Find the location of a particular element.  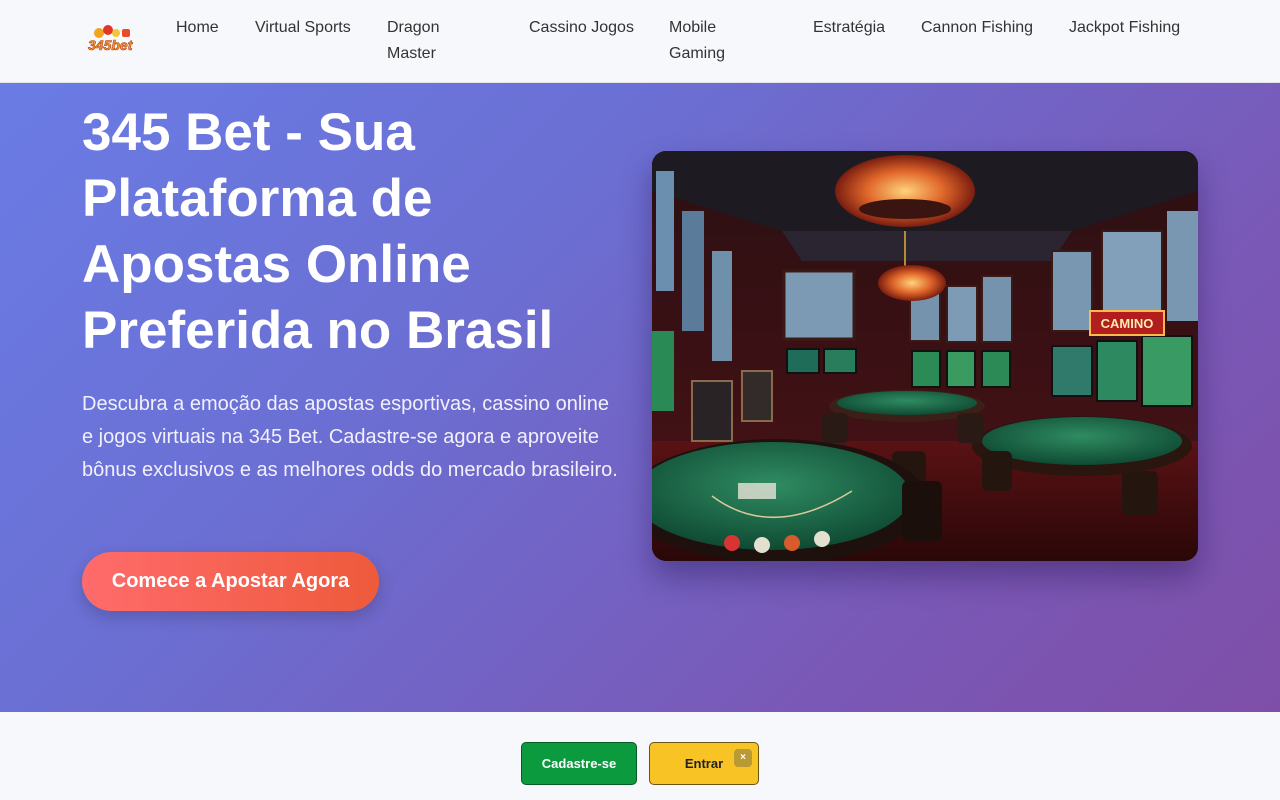

site-logo: 345bet is located at coordinates (112, 39).